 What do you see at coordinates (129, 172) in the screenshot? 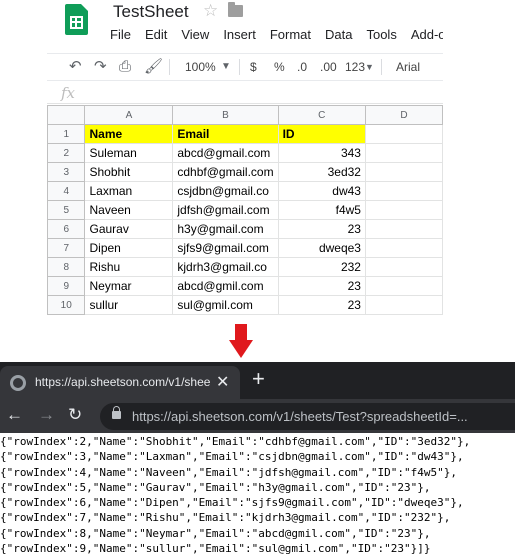
I see `cell: Shobhit` at bounding box center [129, 172].